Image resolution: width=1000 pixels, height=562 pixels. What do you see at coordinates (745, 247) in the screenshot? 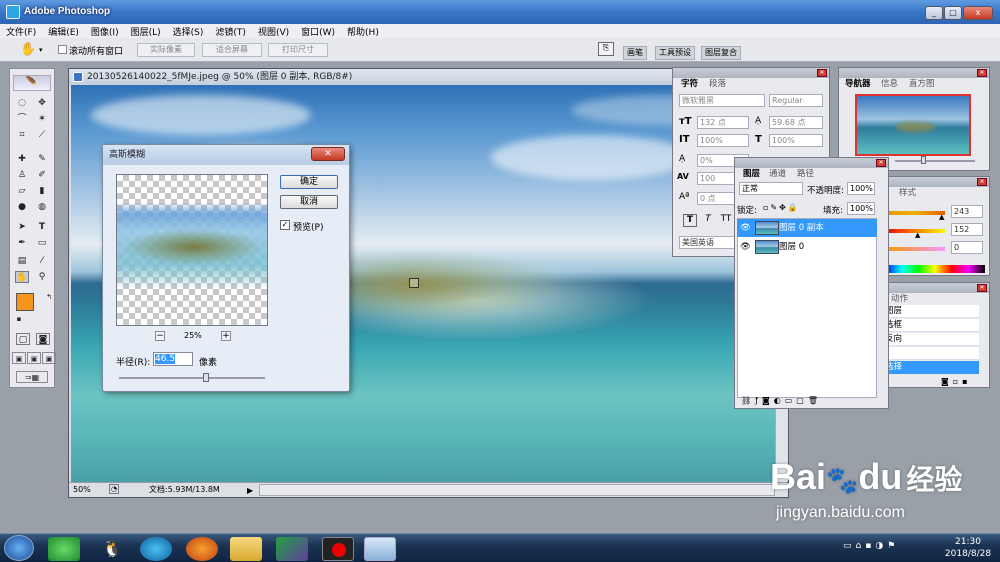
I see `eye-icon: 👁` at bounding box center [745, 247].